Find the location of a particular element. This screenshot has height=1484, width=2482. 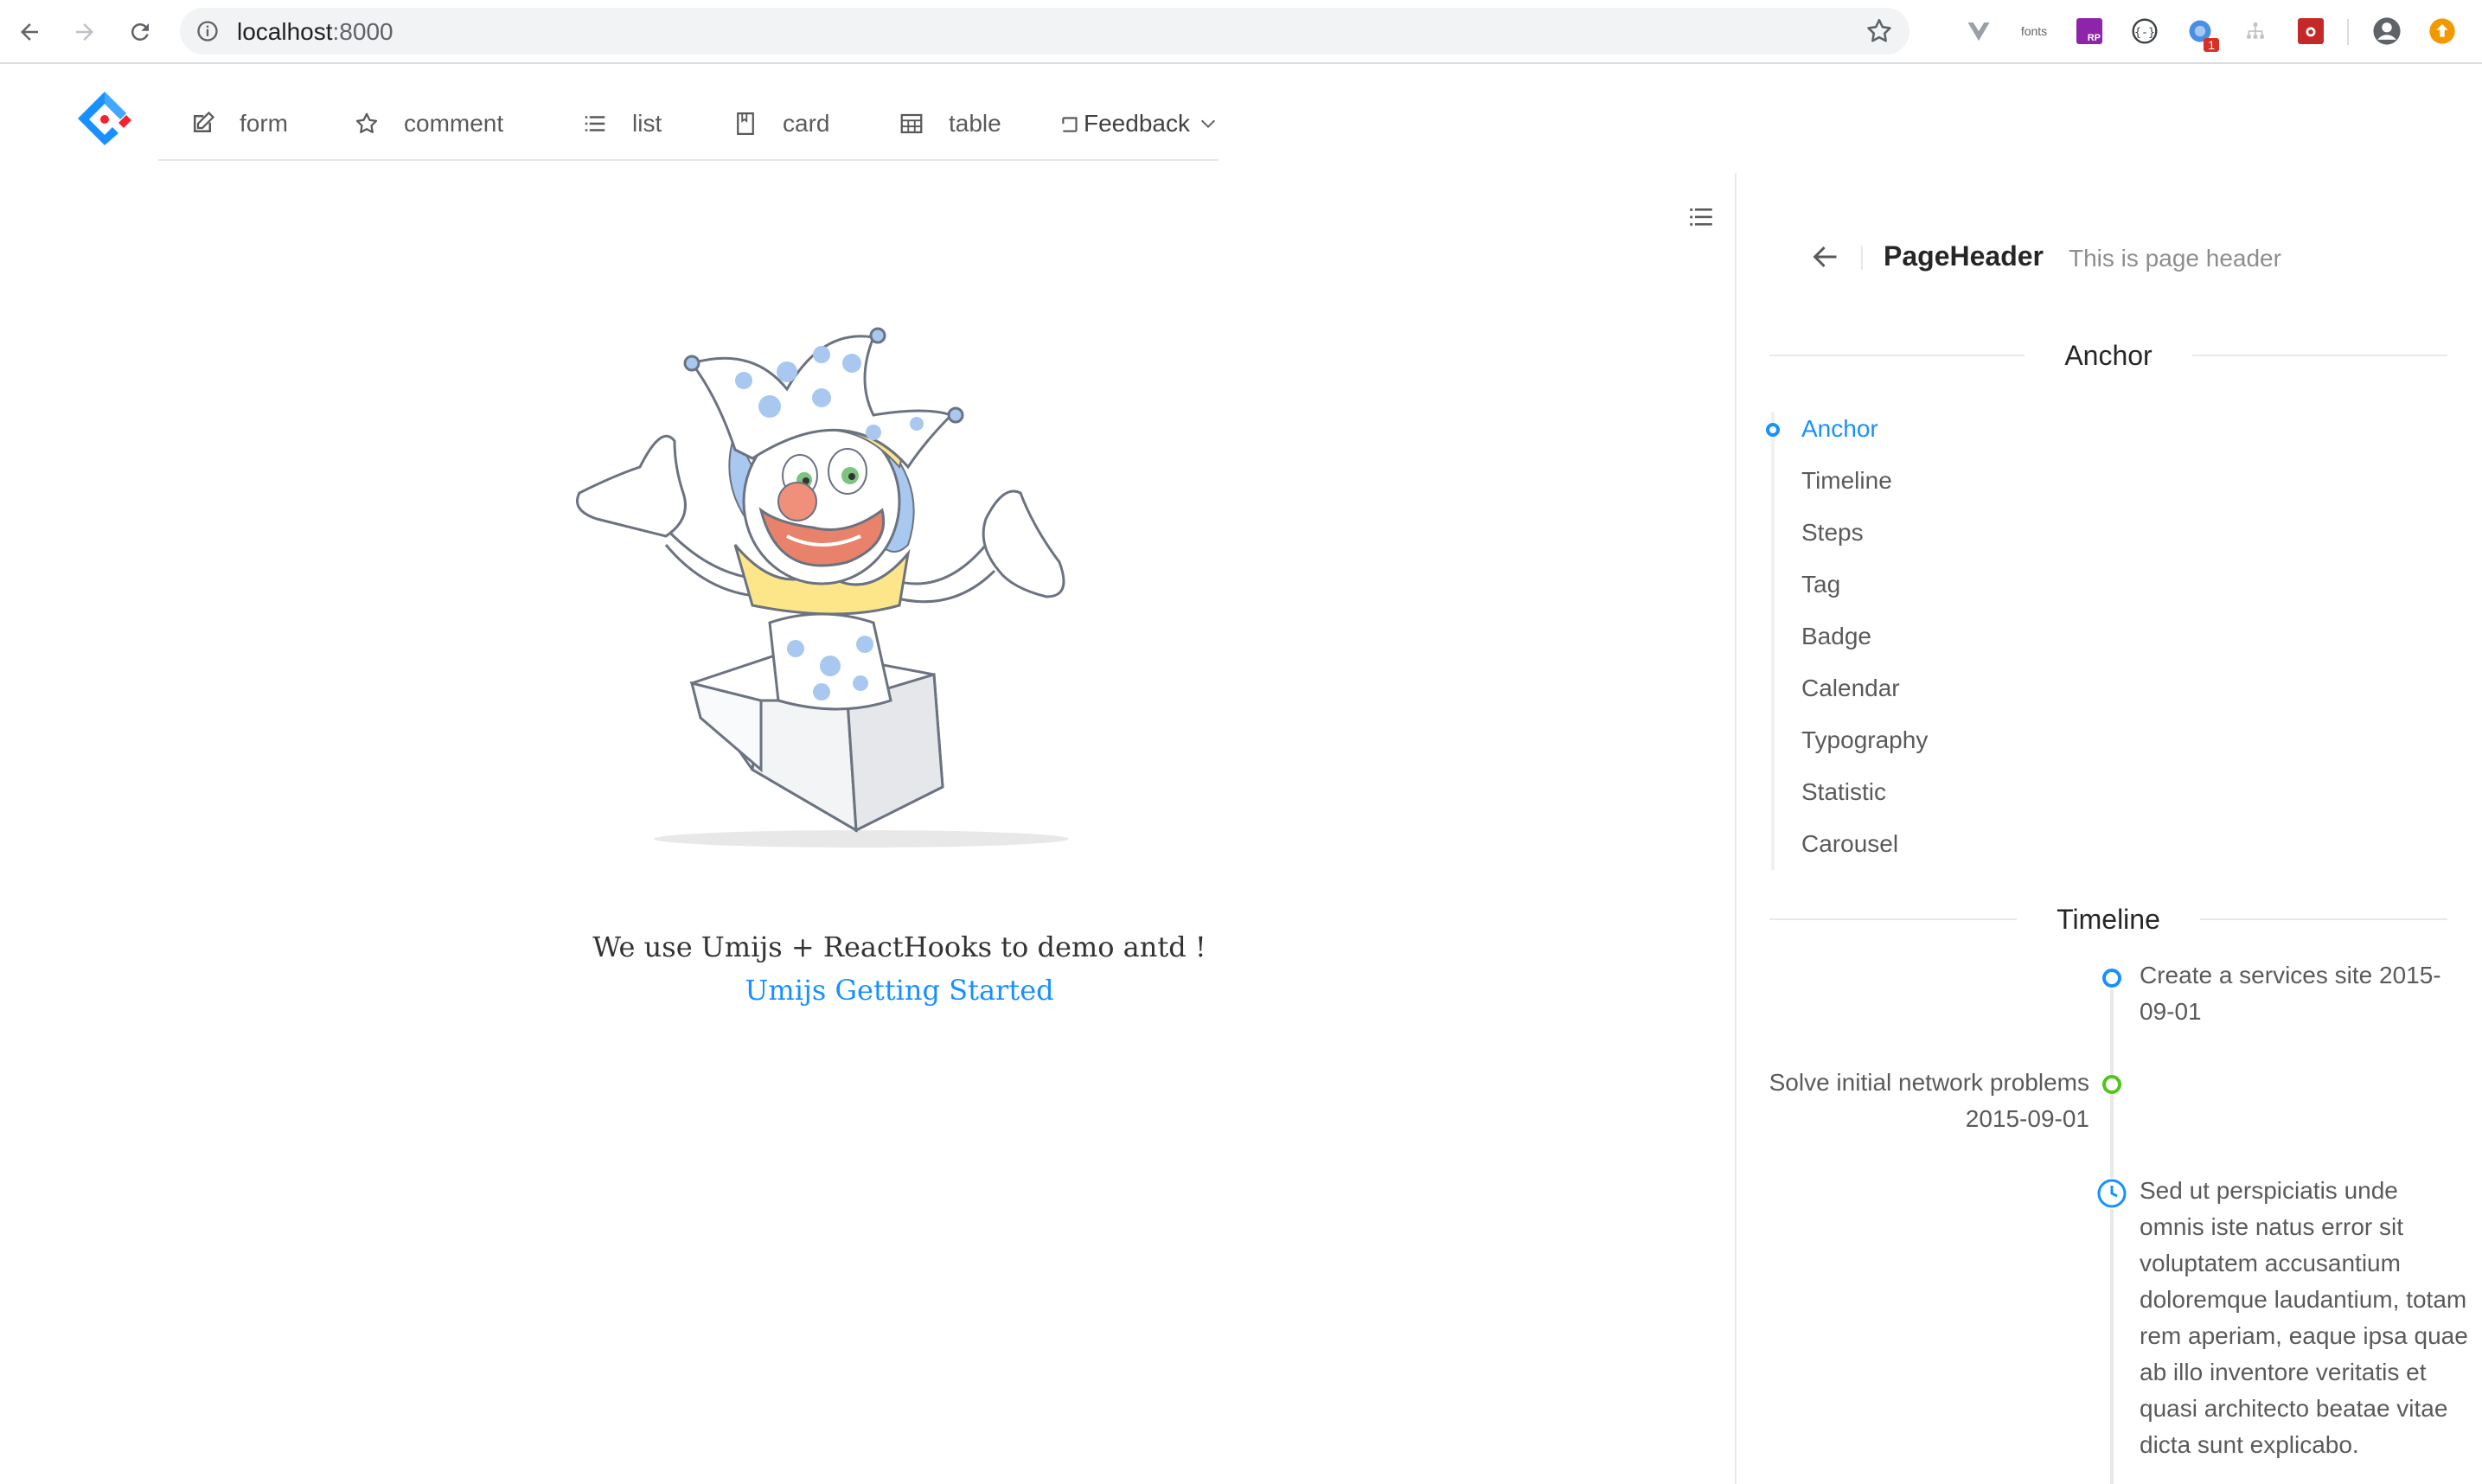

page-header-subtitle: This is page header is located at coordinates (2175, 258).